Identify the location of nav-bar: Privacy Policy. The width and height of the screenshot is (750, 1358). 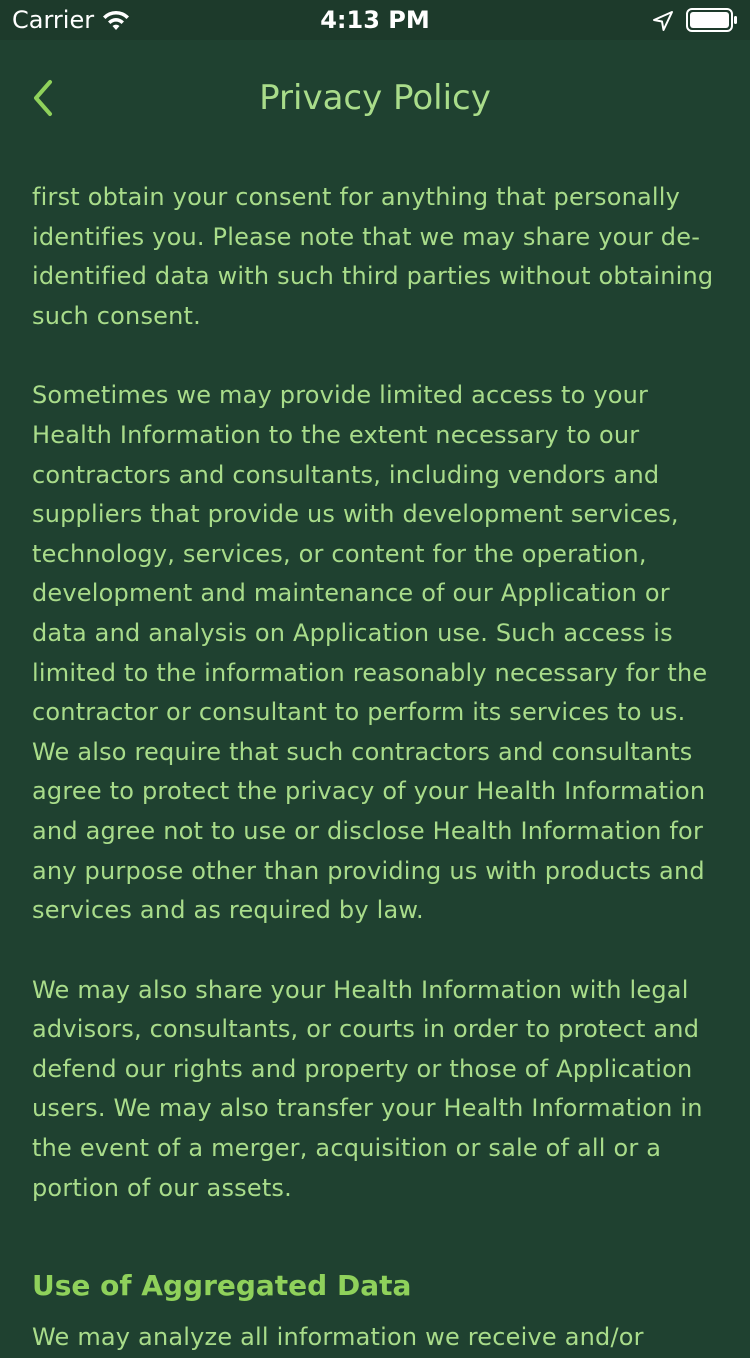
(375, 100).